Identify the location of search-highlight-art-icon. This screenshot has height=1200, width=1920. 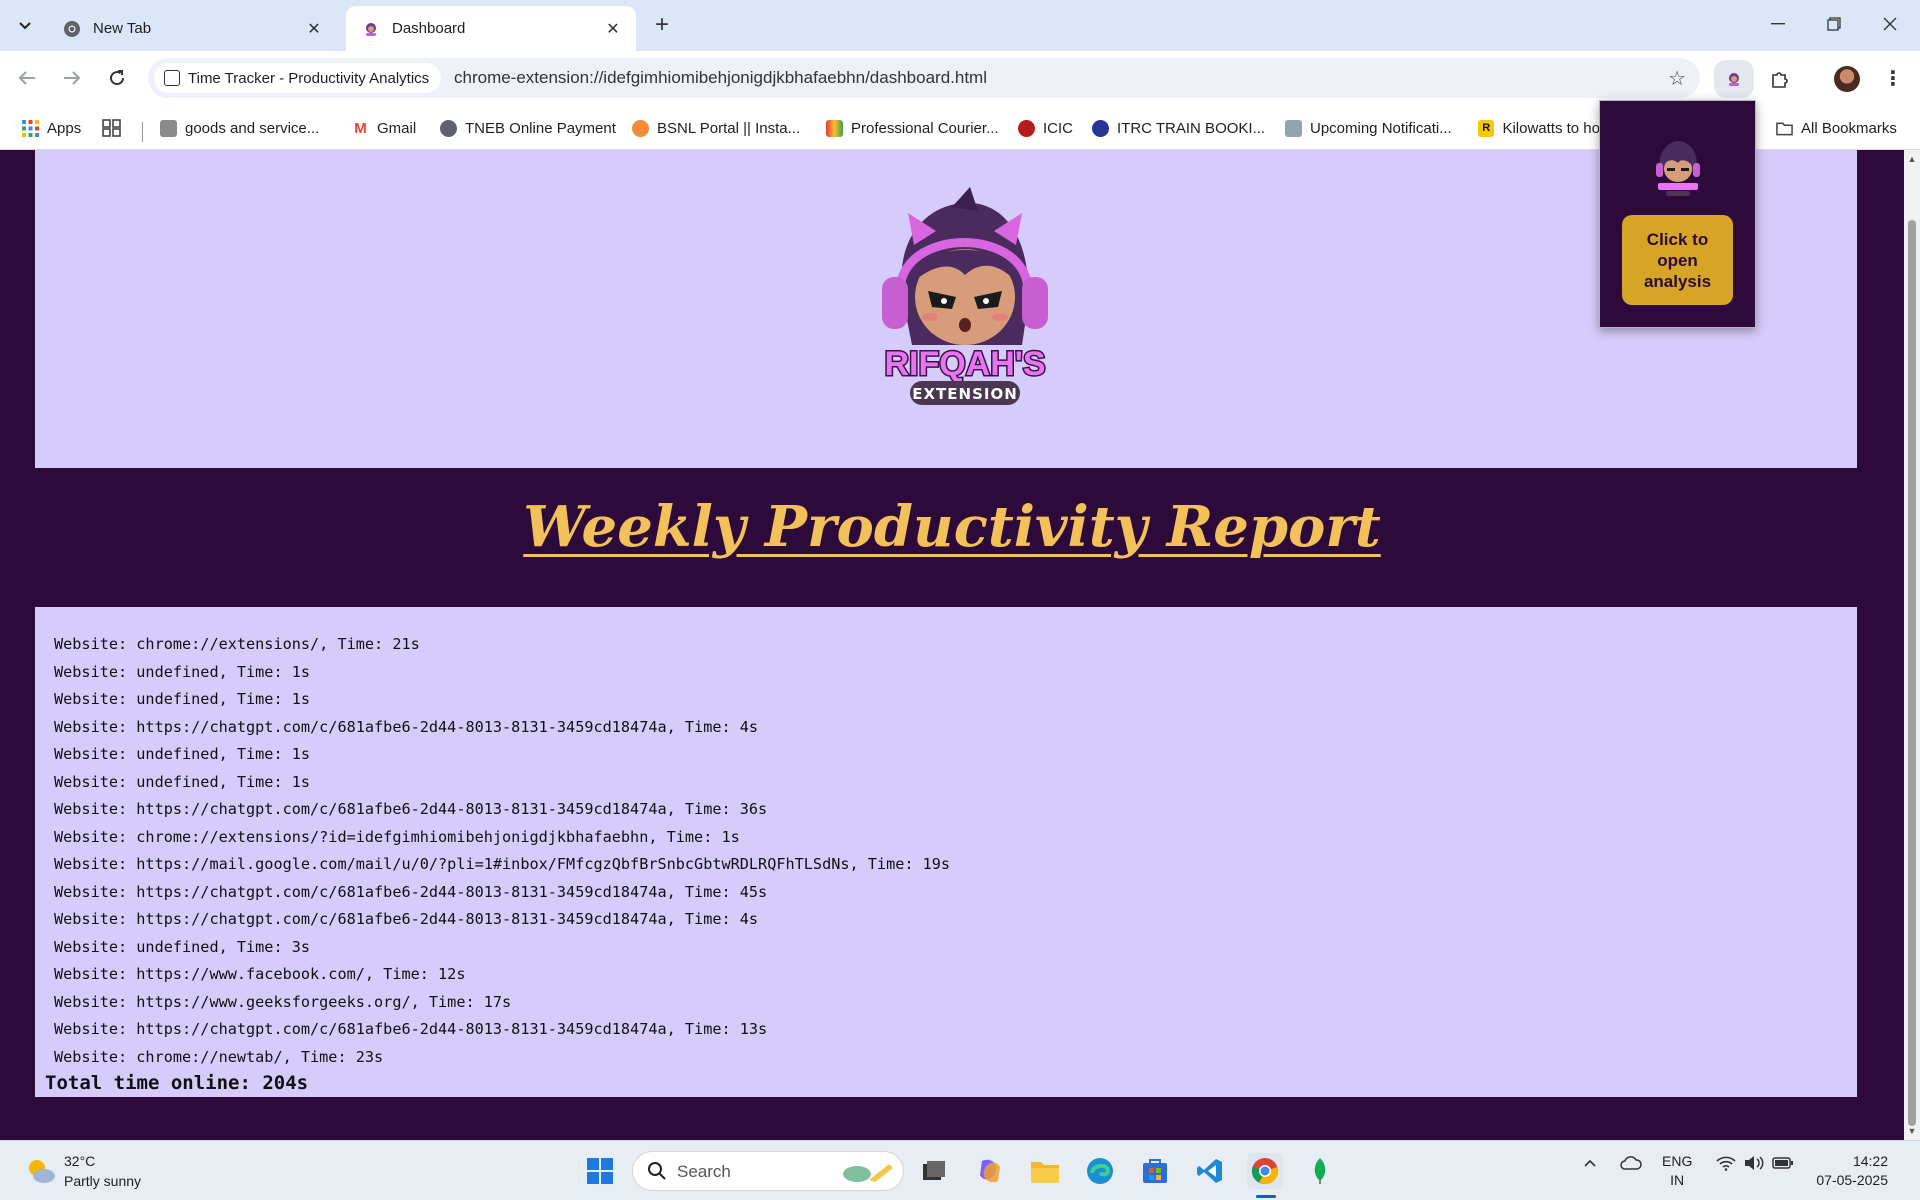
(868, 1173).